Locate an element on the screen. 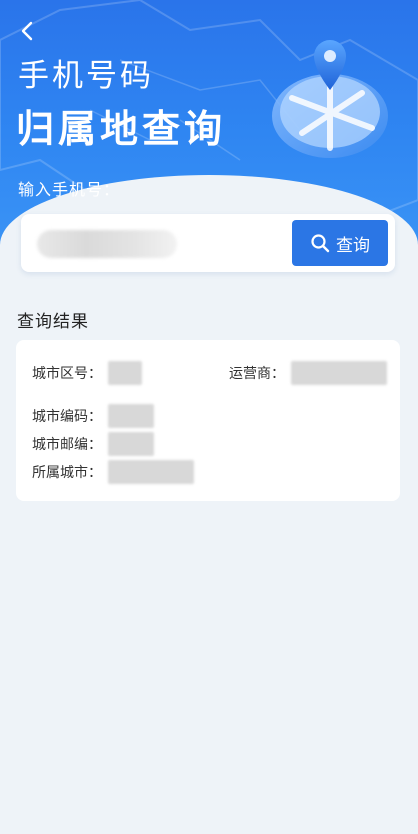  postal-code-value is located at coordinates (131, 444).